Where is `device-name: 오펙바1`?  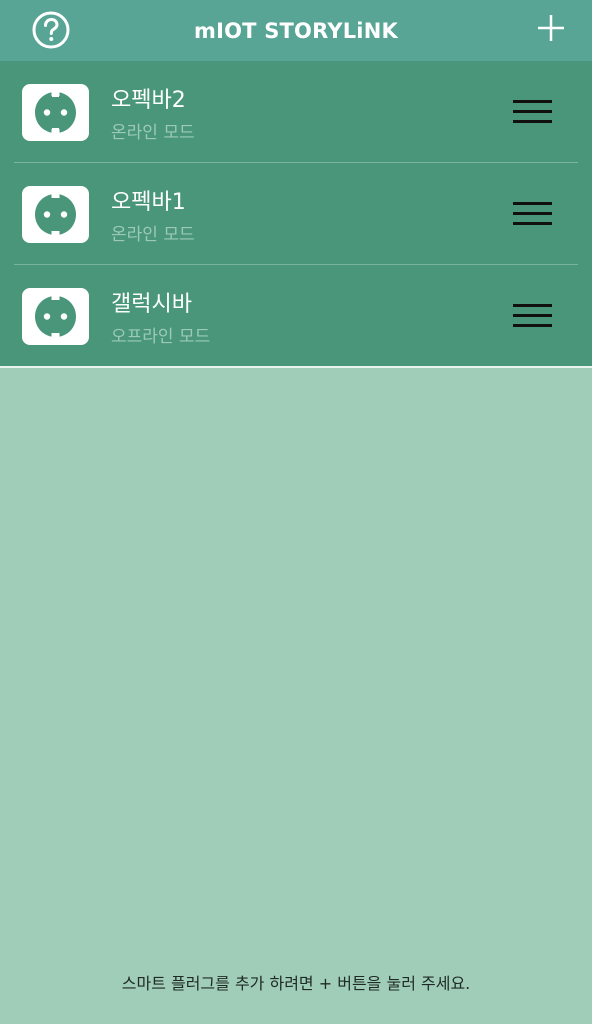
device-name: 오펙바1 is located at coordinates (148, 202).